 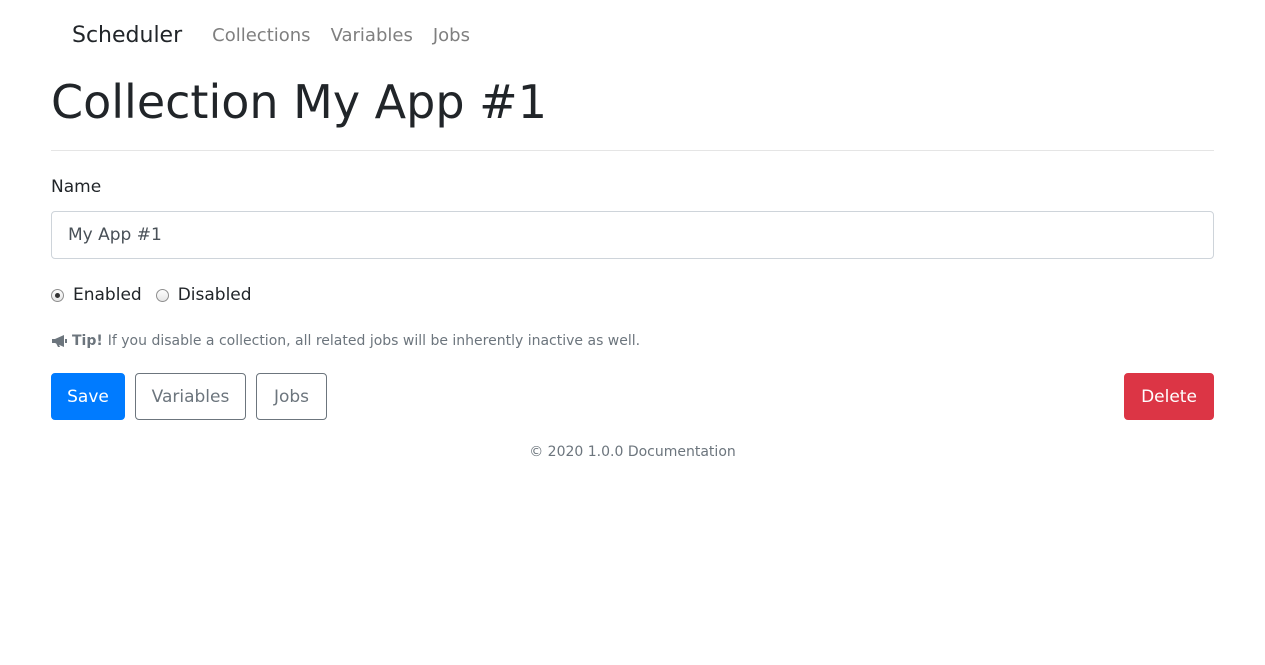 I want to click on radio-option-enabled: Enabled, so click(x=96, y=295).